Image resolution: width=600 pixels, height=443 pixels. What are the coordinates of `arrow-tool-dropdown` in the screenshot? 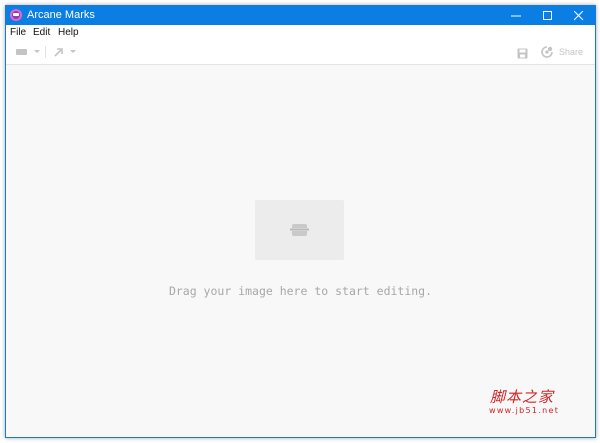 It's located at (66, 52).